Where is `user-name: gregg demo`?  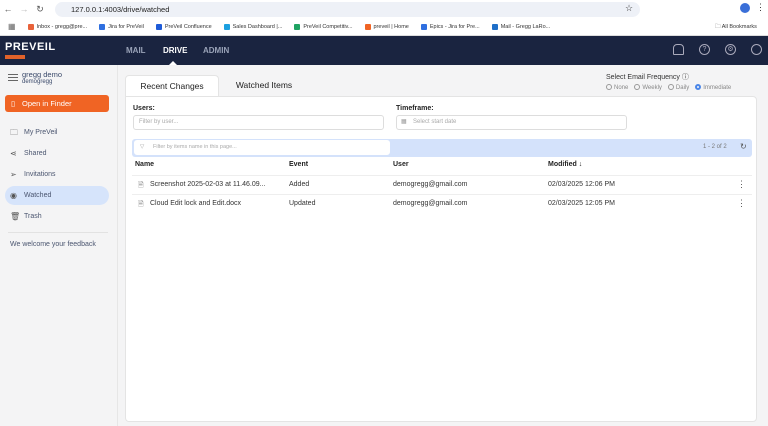 user-name: gregg demo is located at coordinates (42, 74).